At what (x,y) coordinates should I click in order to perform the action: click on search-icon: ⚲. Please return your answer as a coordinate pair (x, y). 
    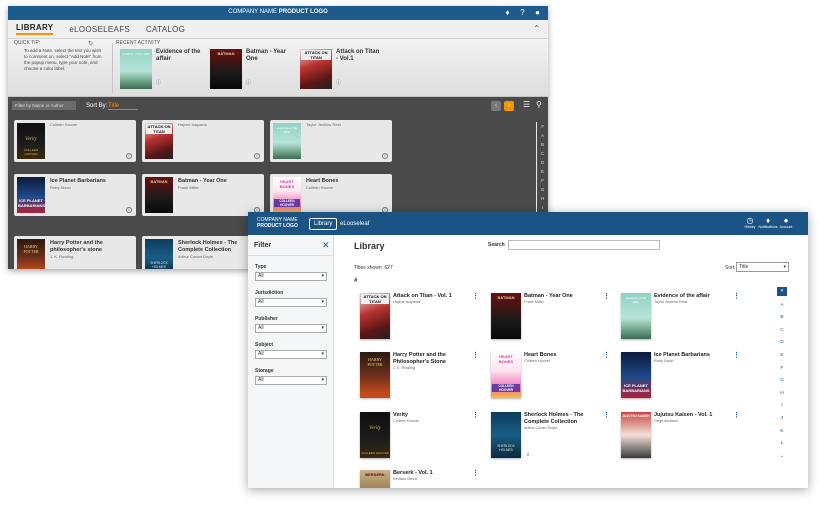
    Looking at the image, I should click on (539, 104).